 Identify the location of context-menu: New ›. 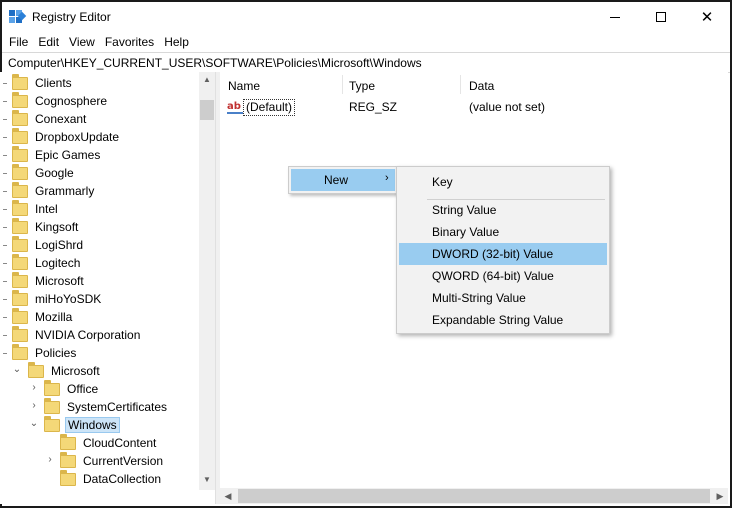
(343, 180).